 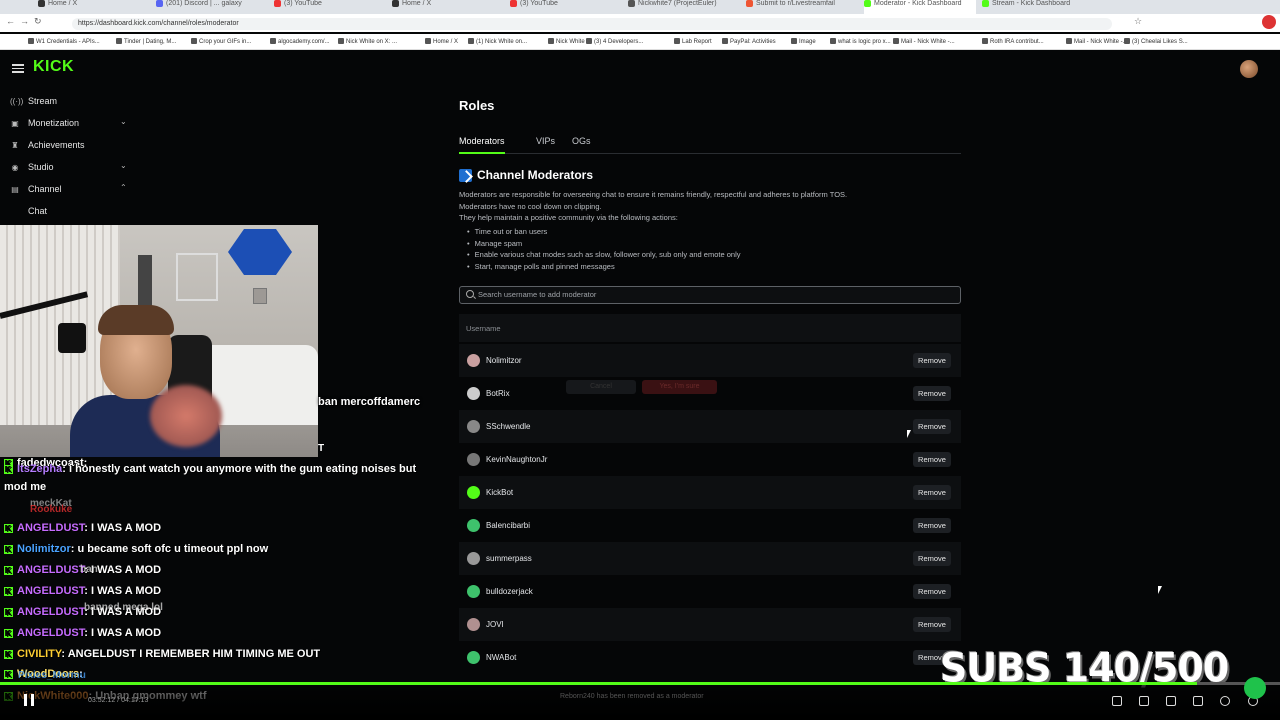 I want to click on chat-username: Nolimitzor, so click(x=44, y=549).